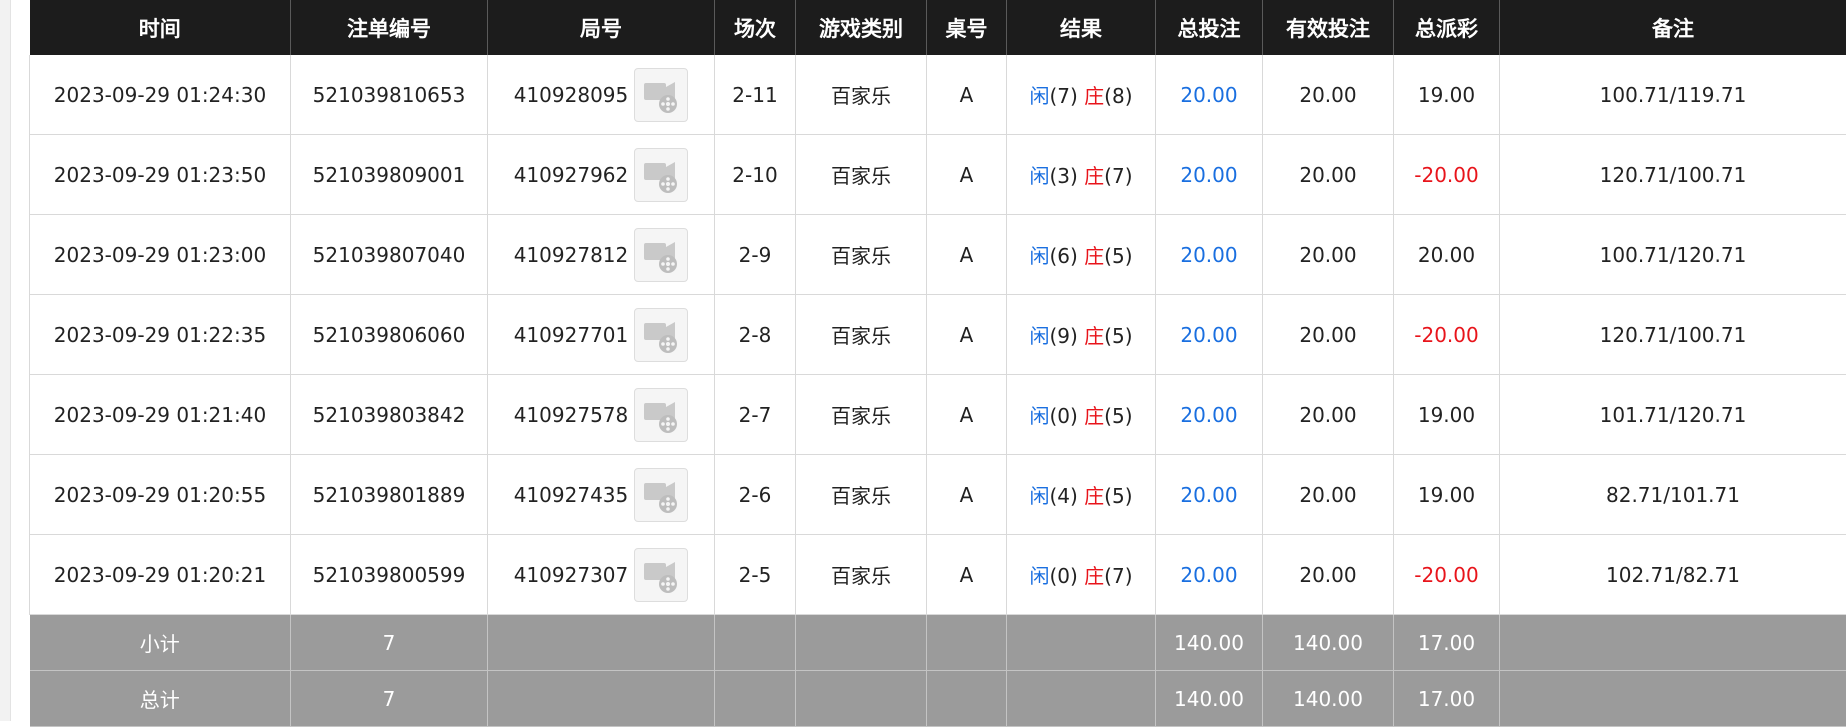 This screenshot has height=727, width=1846. I want to click on col-header-total-bet: 总投注, so click(1209, 27).